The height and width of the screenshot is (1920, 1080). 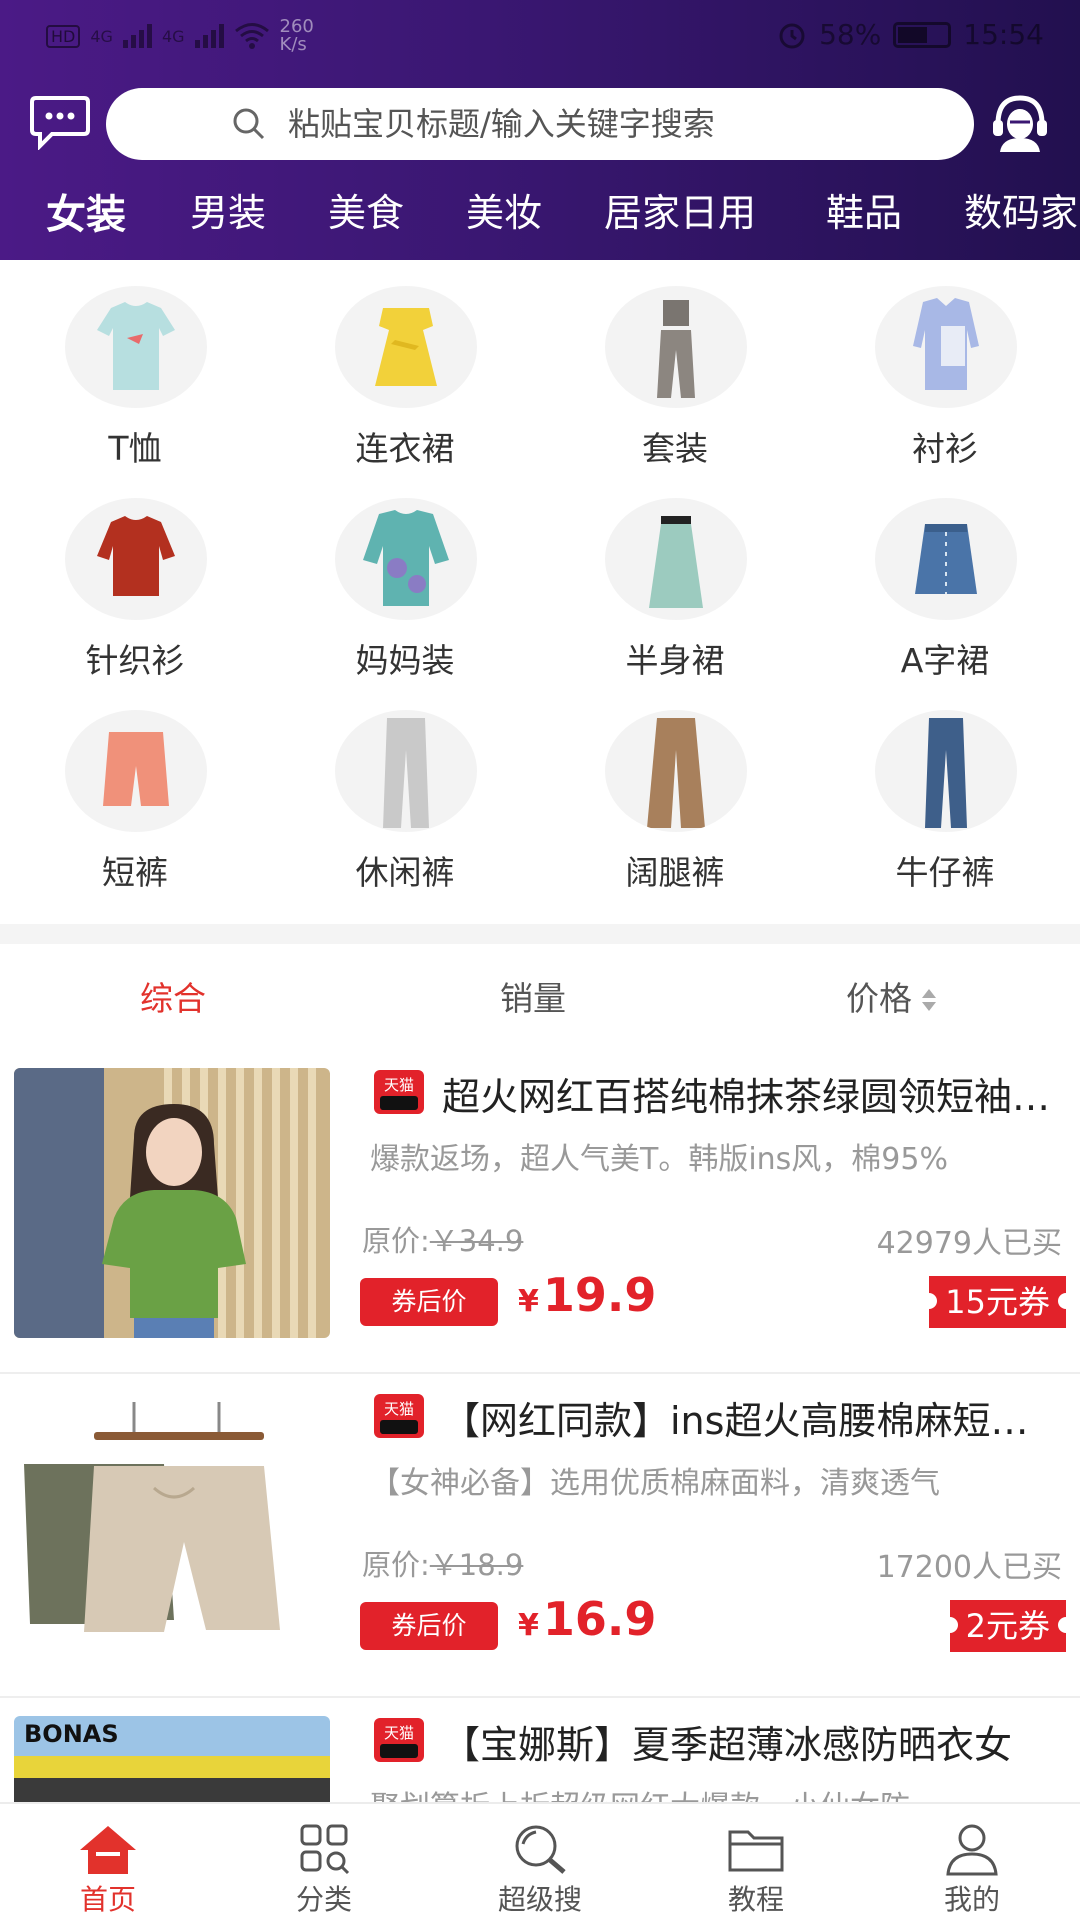 What do you see at coordinates (323, 1899) in the screenshot?
I see `nav-category-label: 分类` at bounding box center [323, 1899].